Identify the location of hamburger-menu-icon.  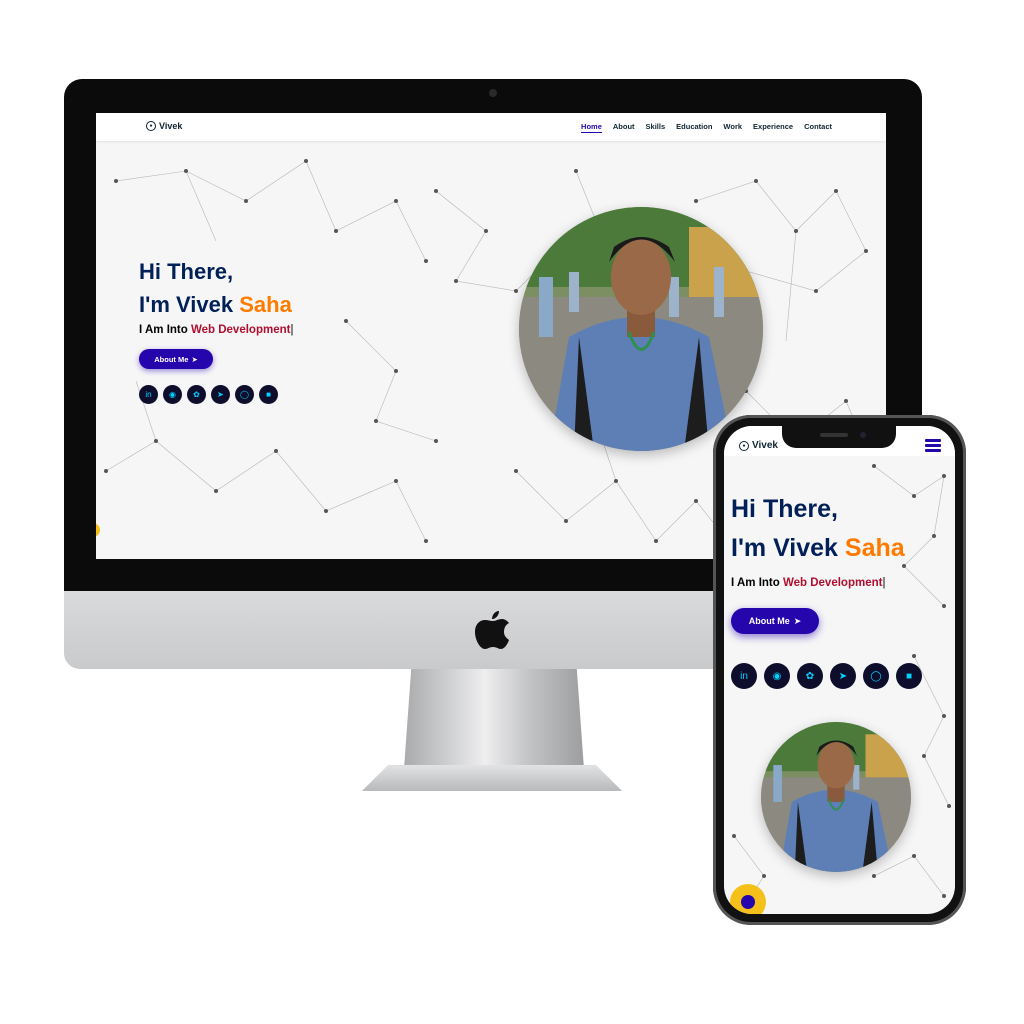
(933, 446).